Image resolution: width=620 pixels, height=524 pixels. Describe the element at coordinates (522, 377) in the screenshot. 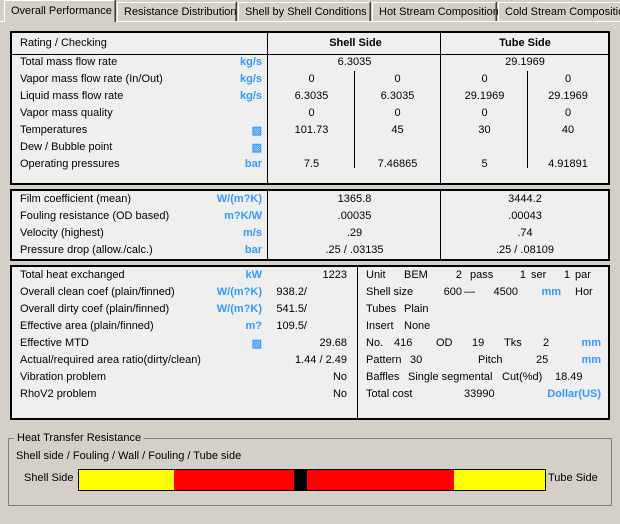

I see `baffle-cut-label: Cut(%d)` at that location.